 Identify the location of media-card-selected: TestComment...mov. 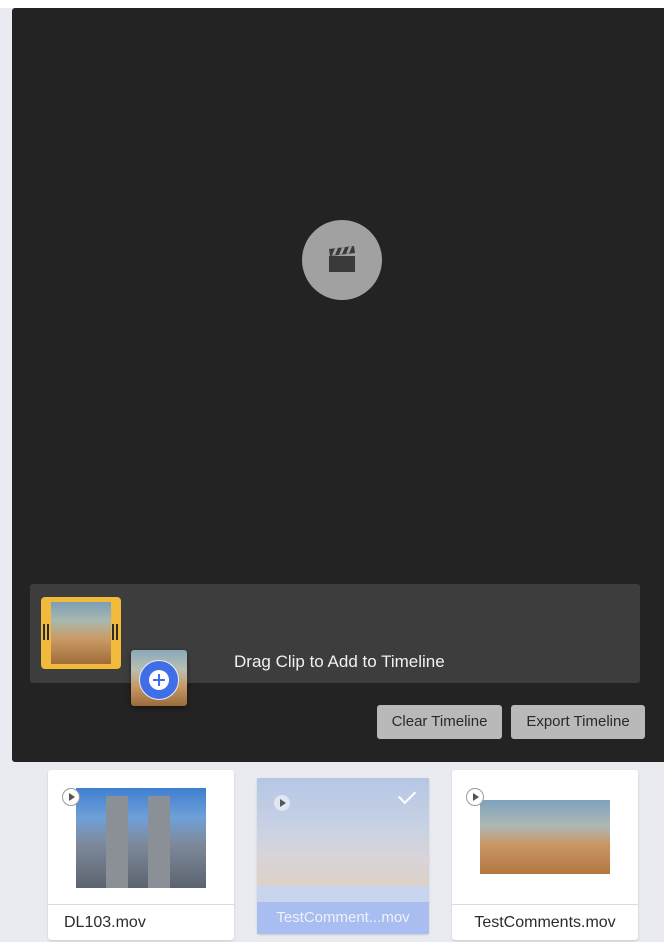
(343, 856).